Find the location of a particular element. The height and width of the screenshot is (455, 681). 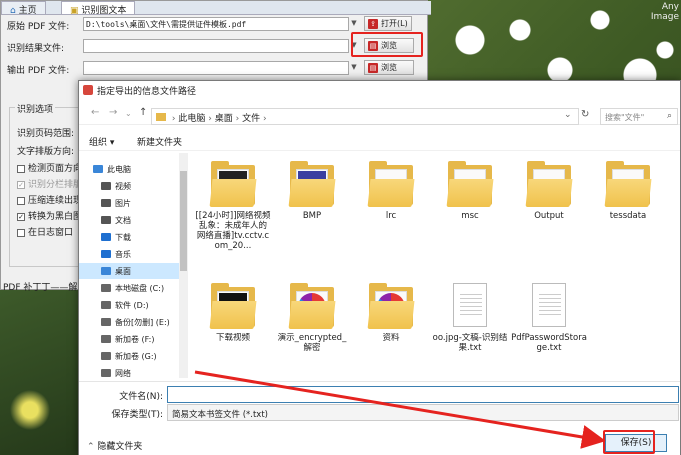

annotation-arrow is located at coordinates (400, 409).